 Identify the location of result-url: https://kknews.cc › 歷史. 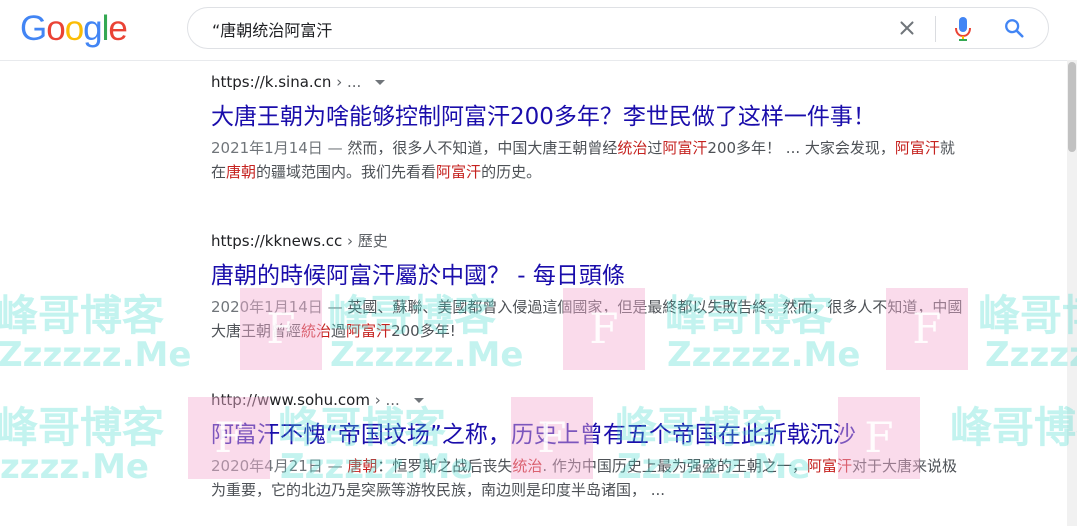
(591, 241).